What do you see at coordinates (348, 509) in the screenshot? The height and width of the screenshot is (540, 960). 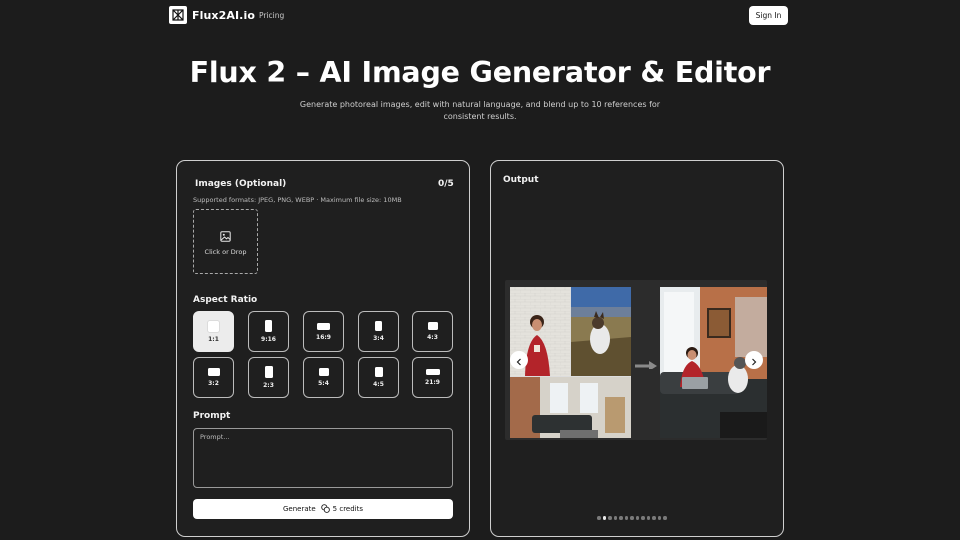 I see `credits-label: 5 credits` at bounding box center [348, 509].